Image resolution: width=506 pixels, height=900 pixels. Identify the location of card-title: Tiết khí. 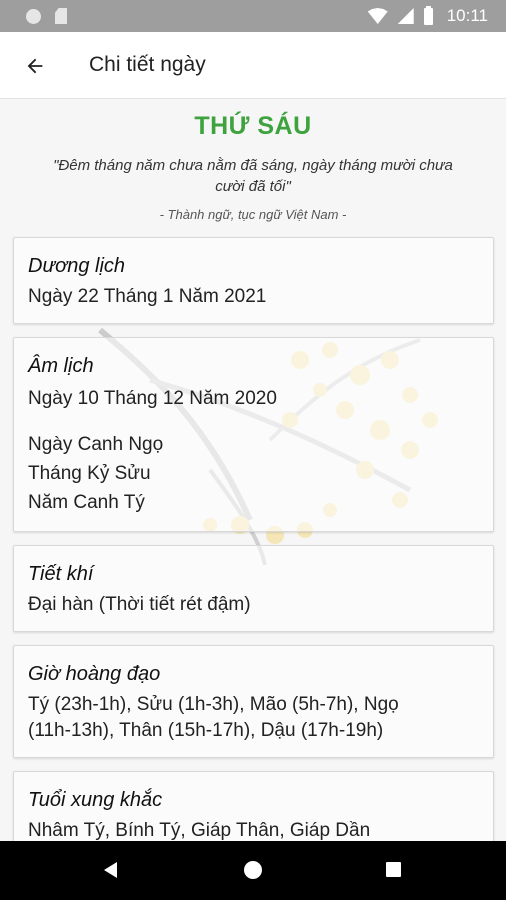
(61, 574).